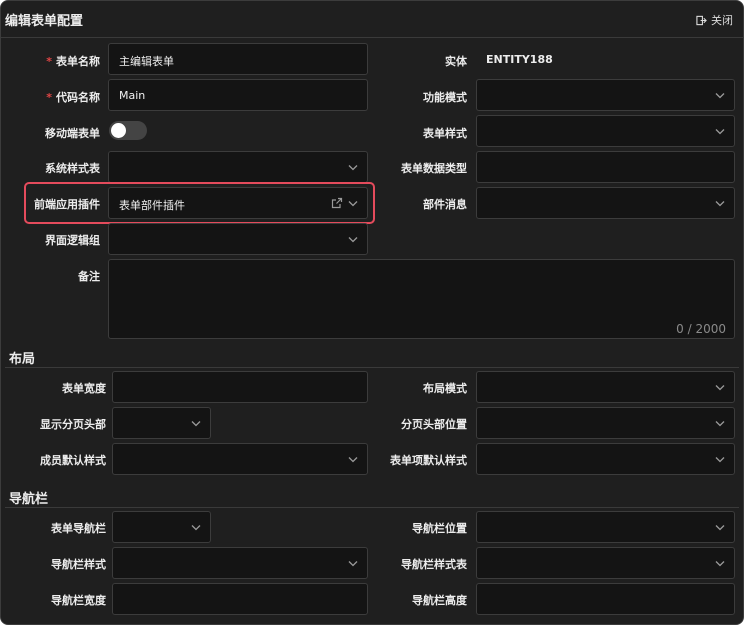 Image resolution: width=744 pixels, height=625 pixels. I want to click on form-nav-label: 表单导航栏, so click(78, 528).